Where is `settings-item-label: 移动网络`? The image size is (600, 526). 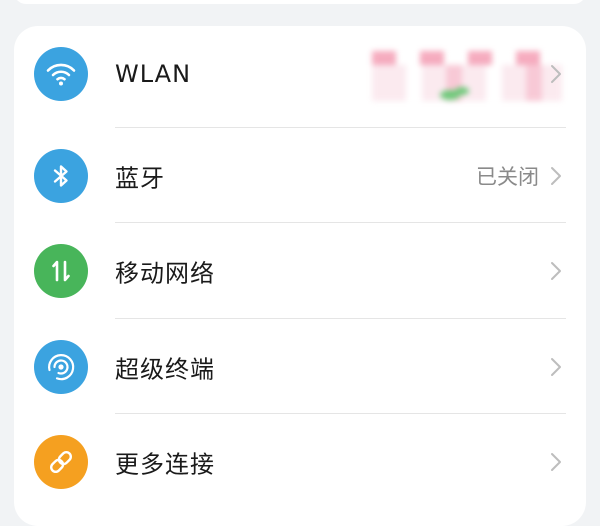
settings-item-label: 移动网络 is located at coordinates (165, 273).